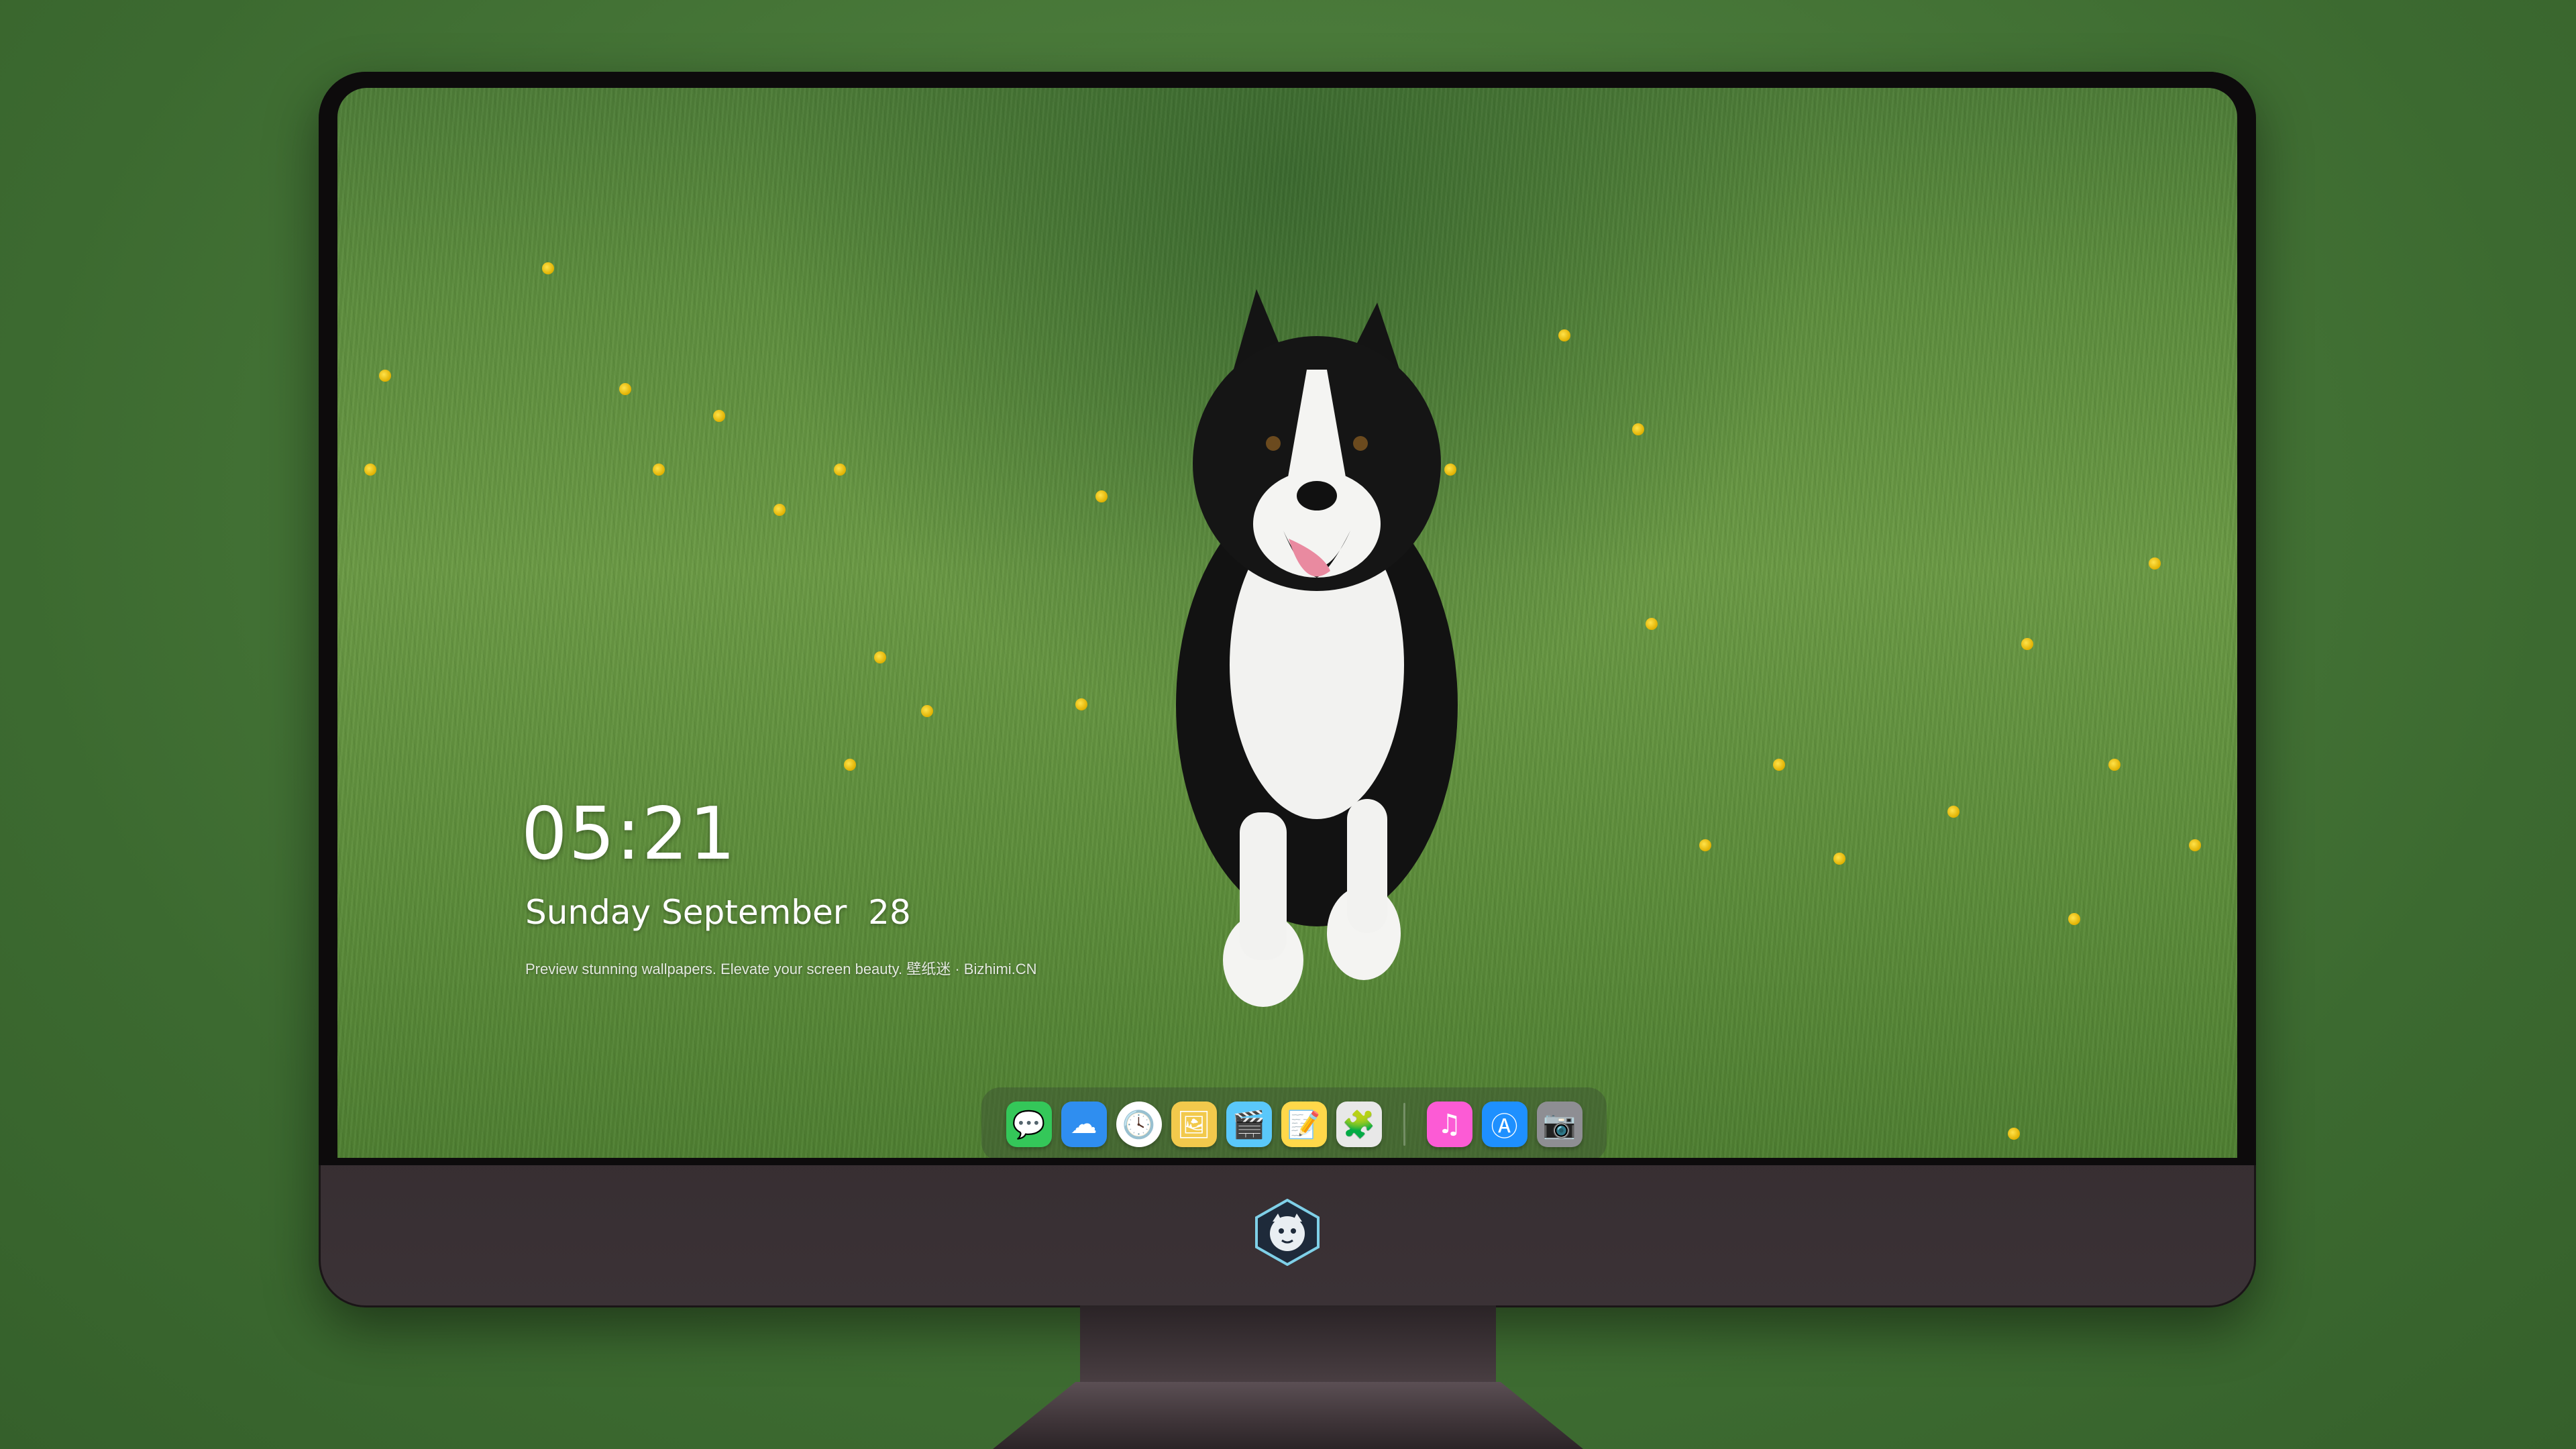 The width and height of the screenshot is (2576, 1449). What do you see at coordinates (1139, 1124) in the screenshot?
I see `clock-icon: 🕓` at bounding box center [1139, 1124].